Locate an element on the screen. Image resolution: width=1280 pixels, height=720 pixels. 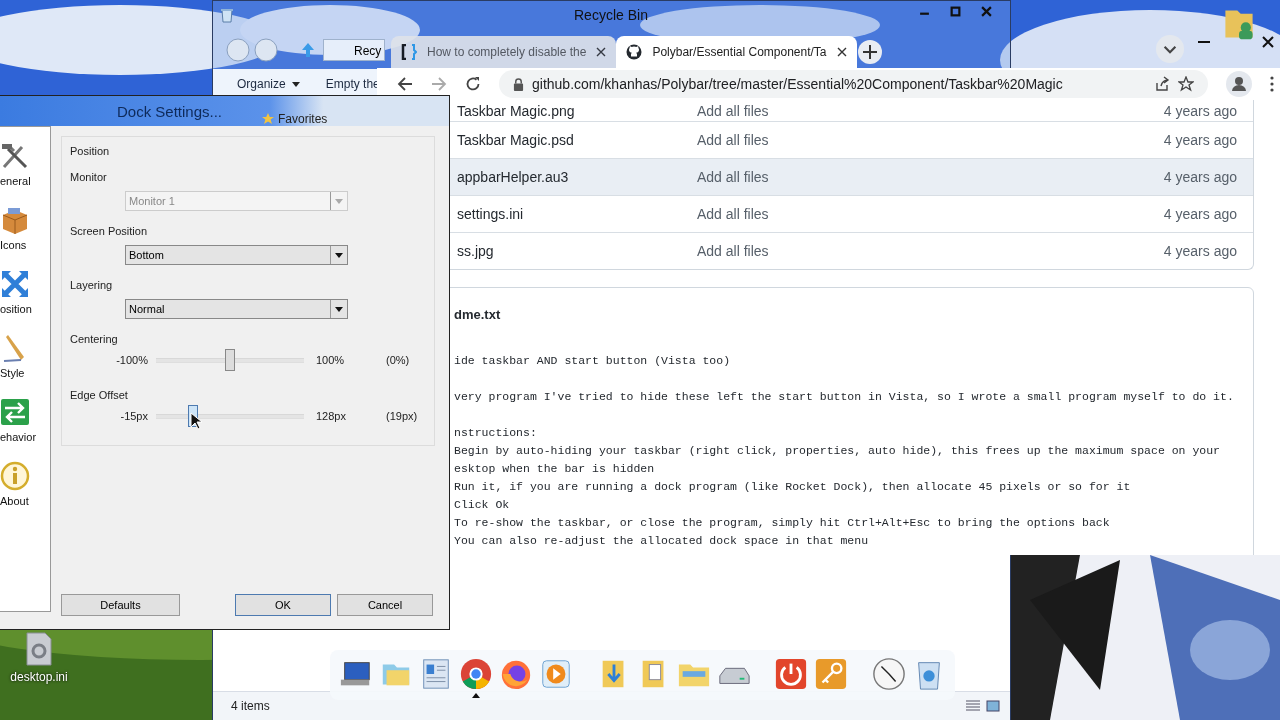
slider-min-label: -15px is located at coordinates (134, 416).